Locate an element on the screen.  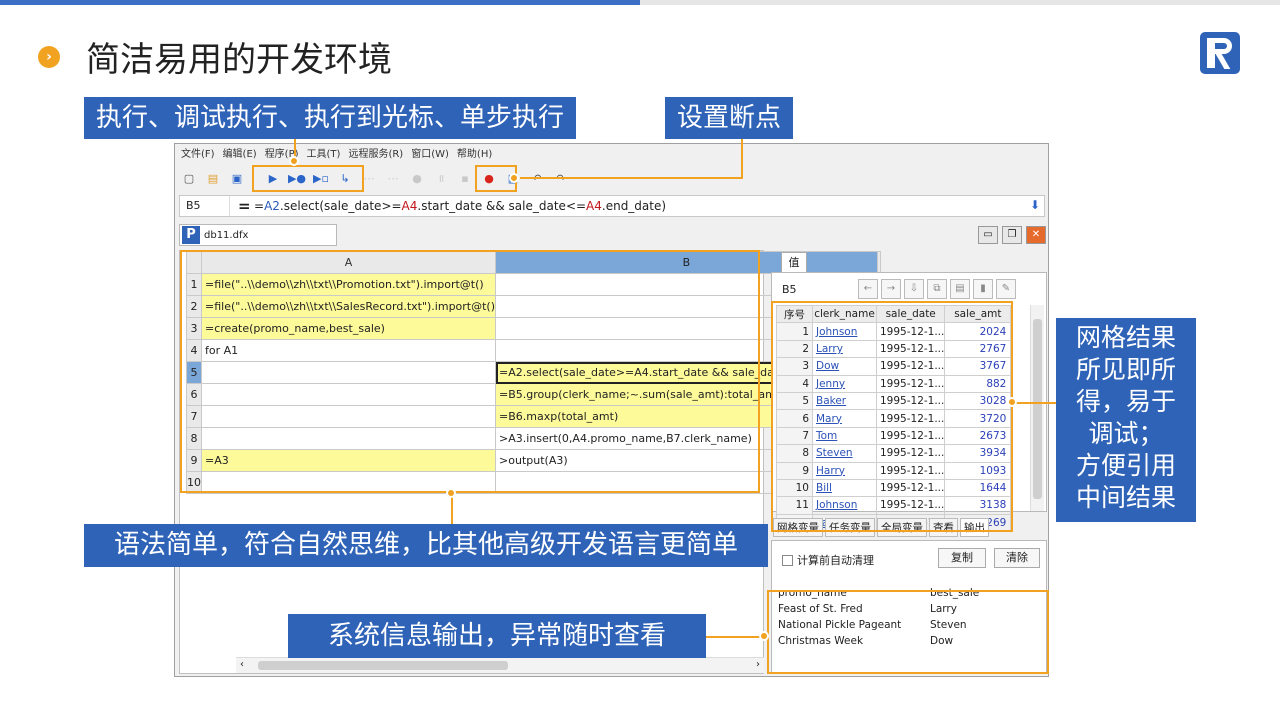
copy-button: 复制 is located at coordinates (962, 558).